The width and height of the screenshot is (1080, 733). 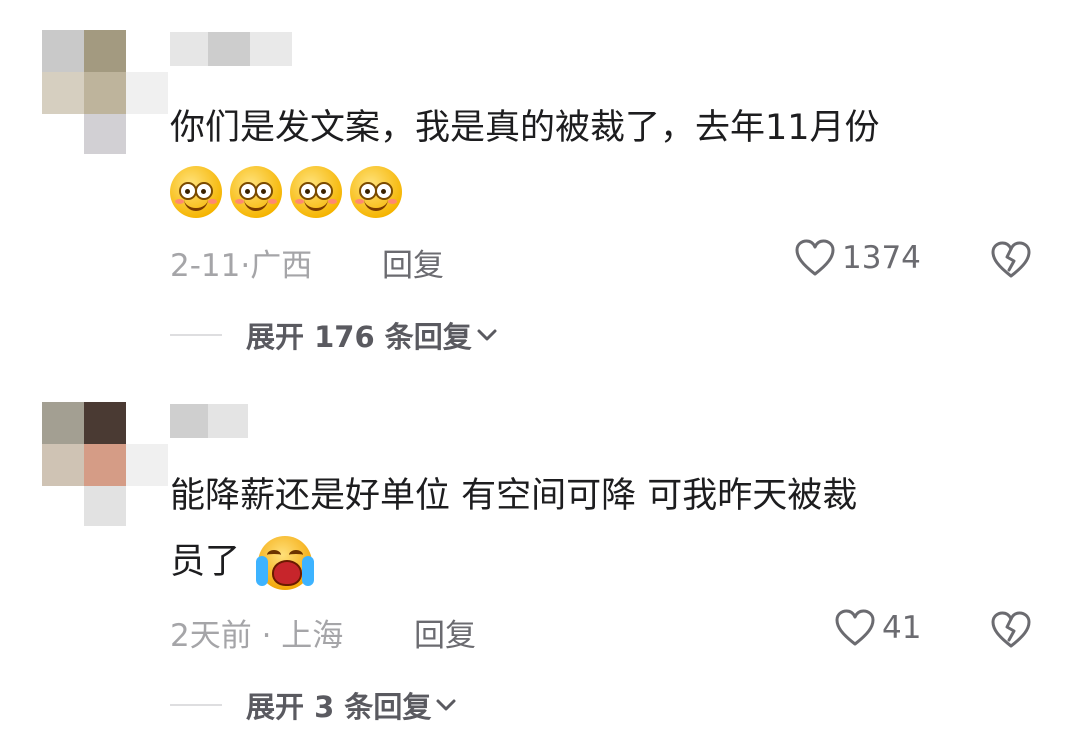 I want to click on comment-text-continued: 员了, so click(x=205, y=562).